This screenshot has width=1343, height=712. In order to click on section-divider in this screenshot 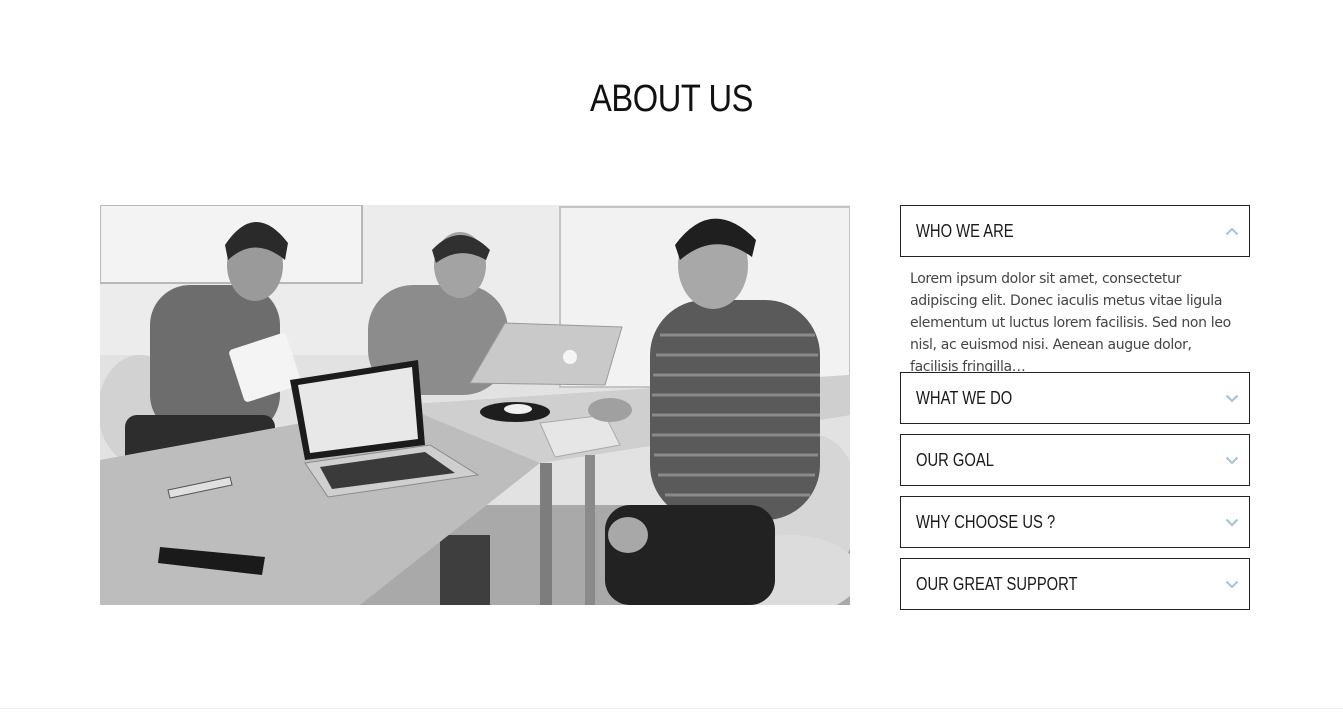, I will do `click(671, 708)`.